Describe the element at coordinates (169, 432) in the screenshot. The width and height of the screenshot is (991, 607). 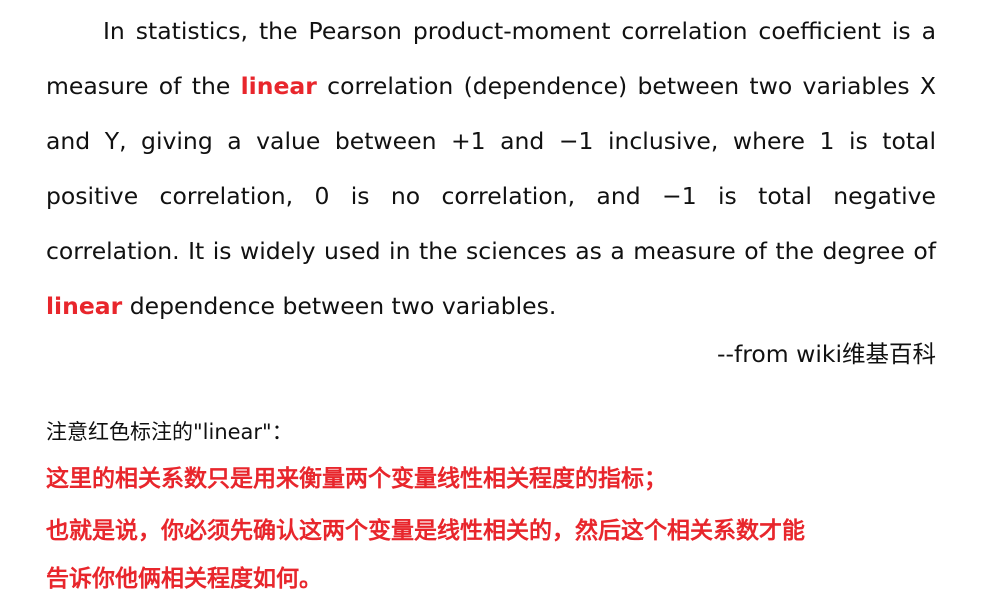
I see `note-intro: 注意红色标注的"linear"：` at that location.